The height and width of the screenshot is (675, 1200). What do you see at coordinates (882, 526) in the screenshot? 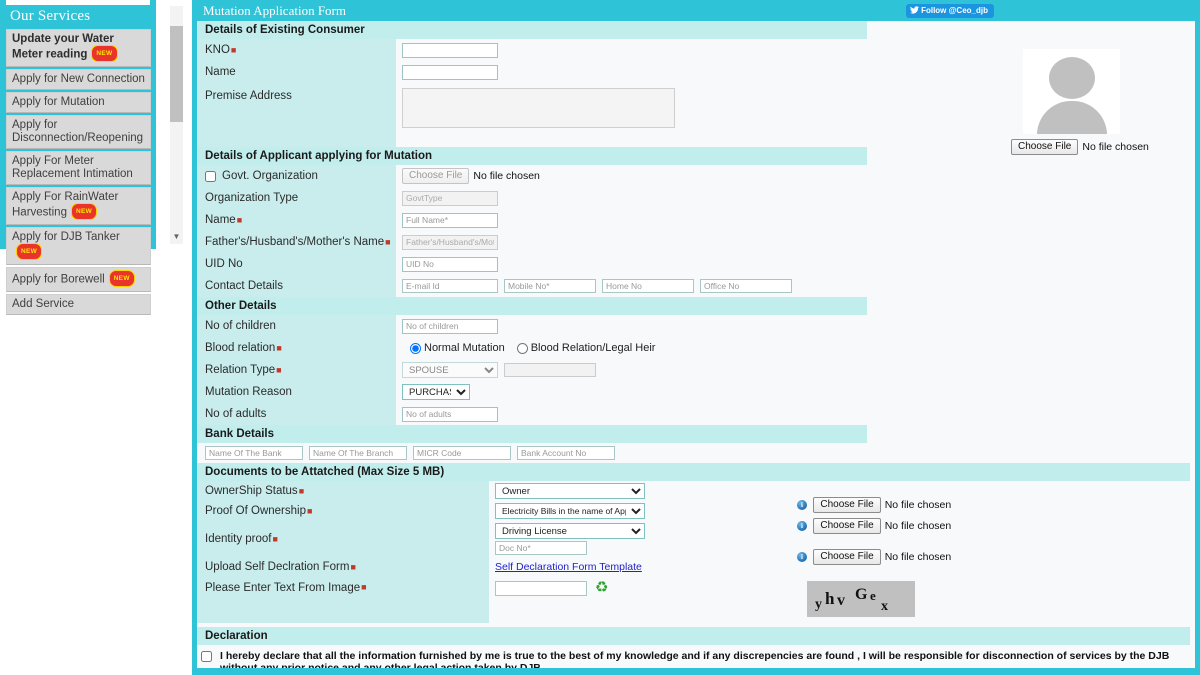
I see `identity-proof-file-input: Choose File No file chosen` at bounding box center [882, 526].